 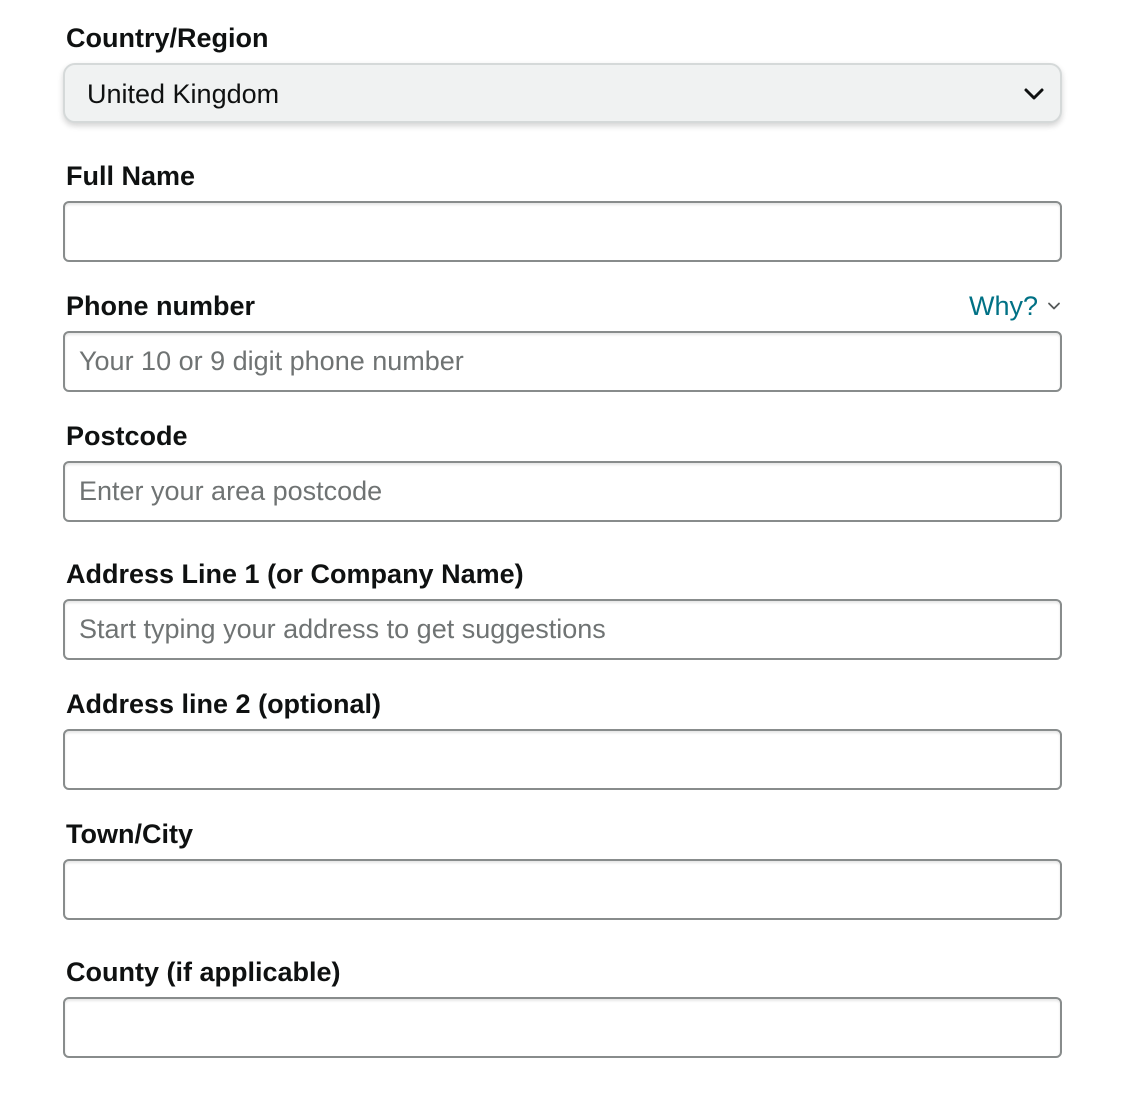 I want to click on postcode-input, so click(x=562, y=491).